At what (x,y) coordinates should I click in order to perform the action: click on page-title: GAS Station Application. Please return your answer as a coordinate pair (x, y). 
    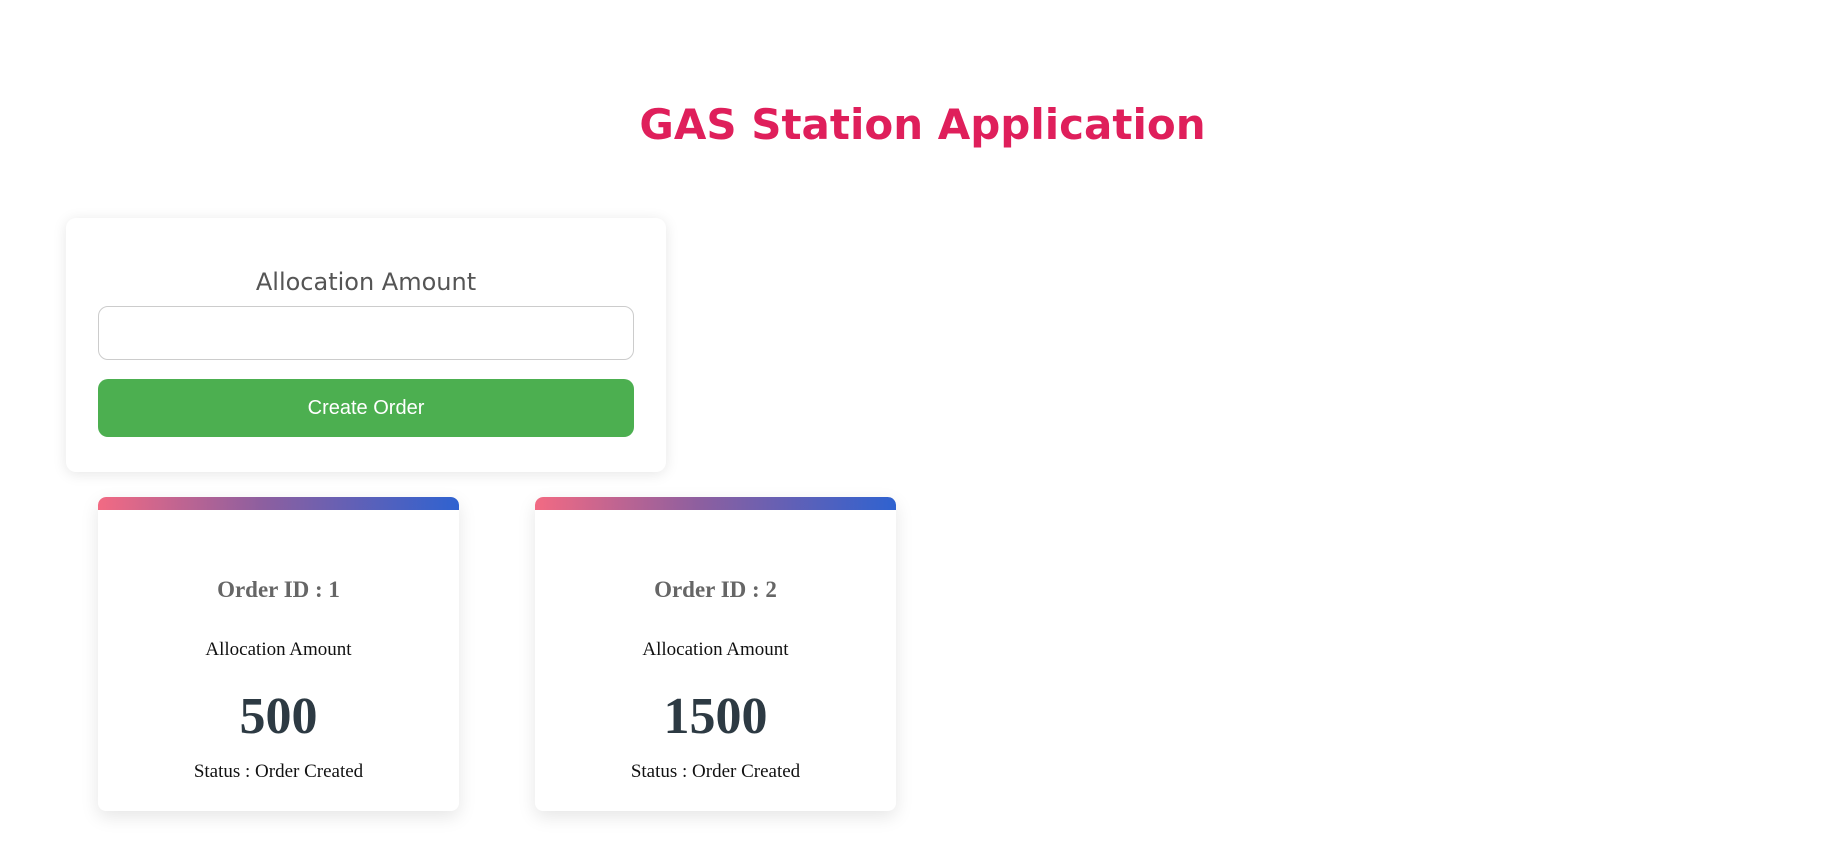
    Looking at the image, I should click on (922, 124).